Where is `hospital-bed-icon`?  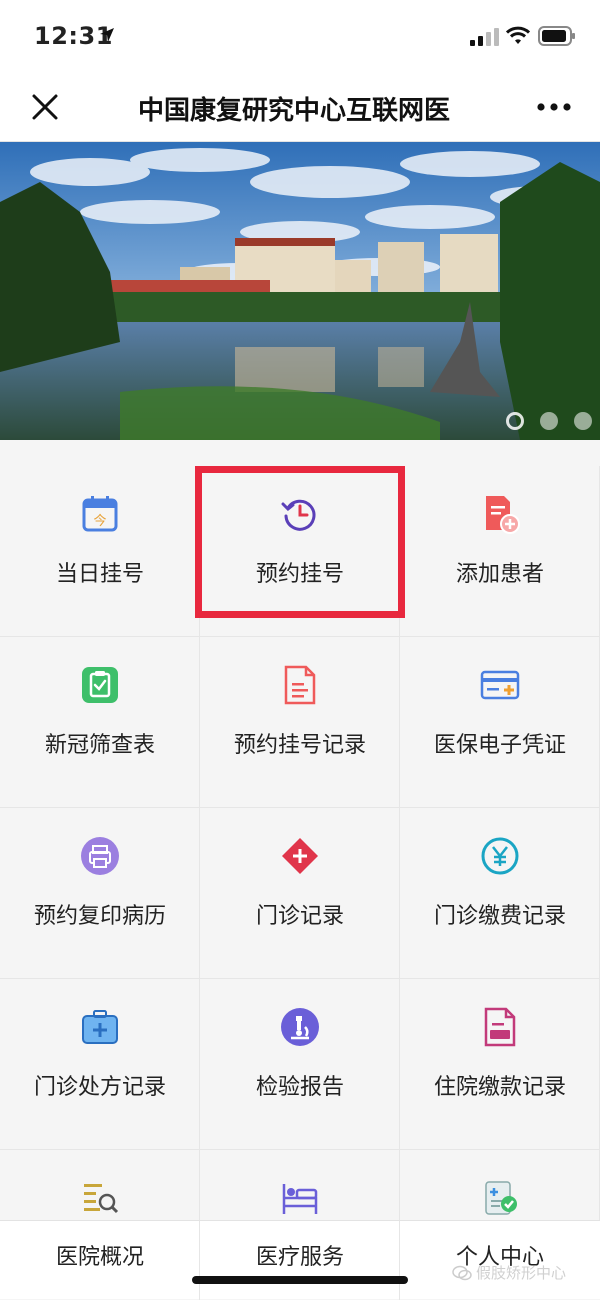 hospital-bed-icon is located at coordinates (300, 1199).